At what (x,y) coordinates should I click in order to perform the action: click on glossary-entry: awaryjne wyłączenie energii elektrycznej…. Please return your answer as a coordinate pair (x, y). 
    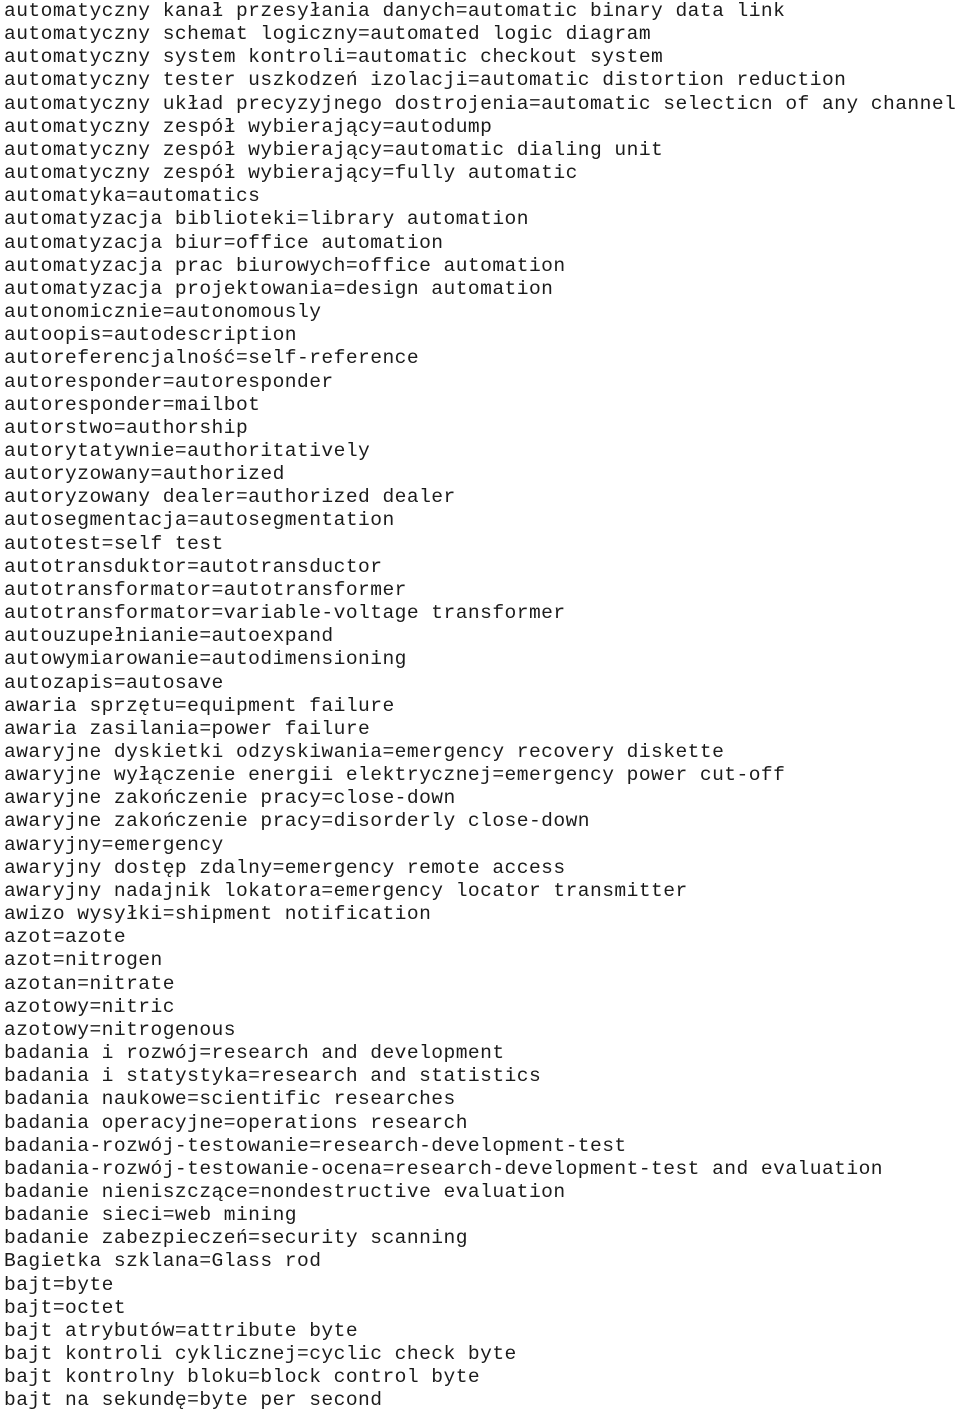
    Looking at the image, I should click on (395, 775).